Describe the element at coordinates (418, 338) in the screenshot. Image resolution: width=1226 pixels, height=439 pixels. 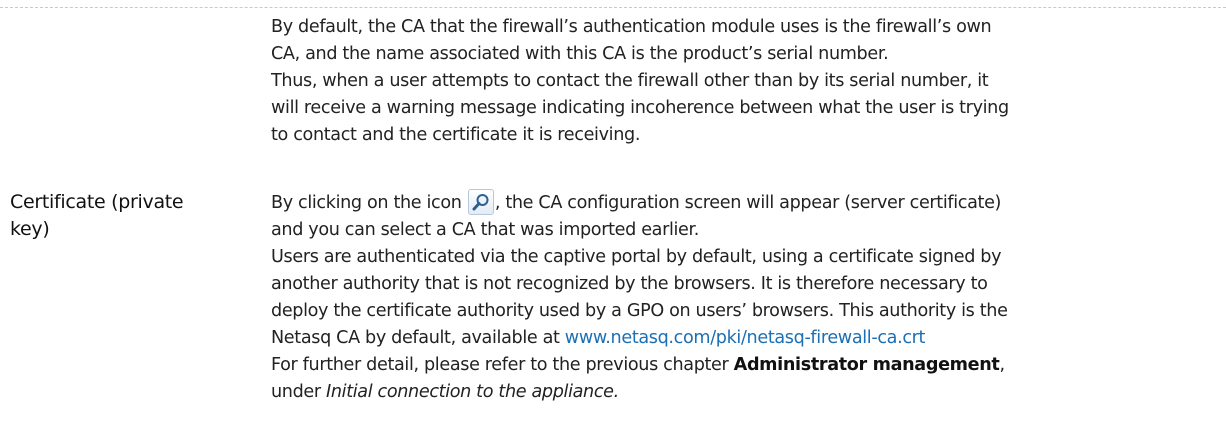
I see `line-prefix: Netasq CA by default, available at` at that location.